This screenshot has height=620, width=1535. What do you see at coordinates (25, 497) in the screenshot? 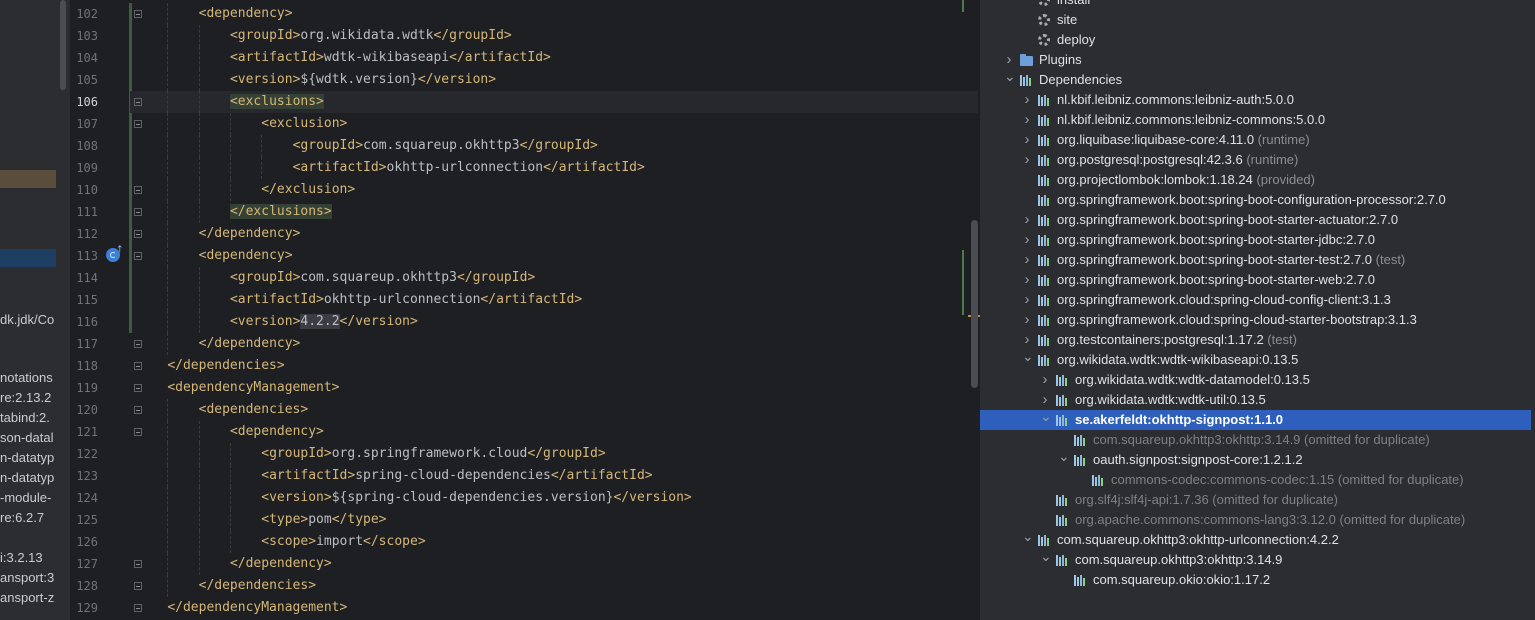
I see `project-tree-item: -module-` at bounding box center [25, 497].